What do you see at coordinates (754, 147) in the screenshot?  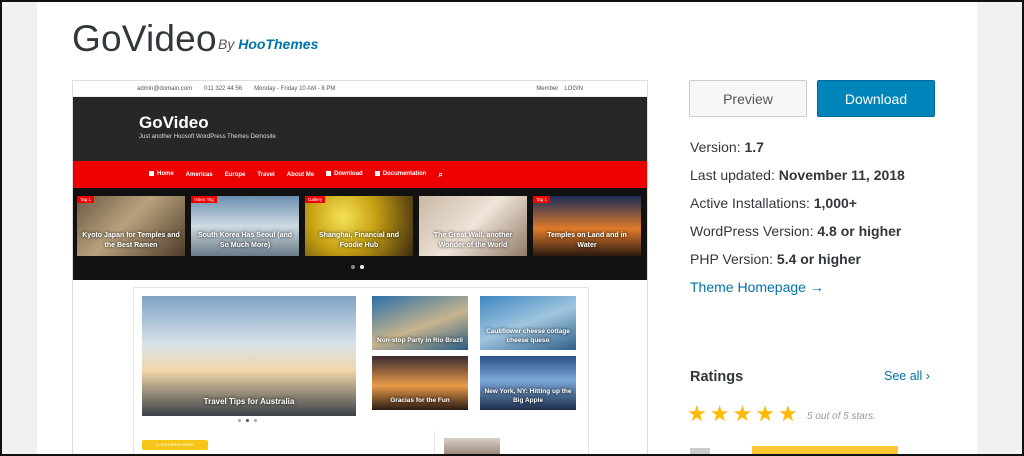 I see `version-value: 1.7` at bounding box center [754, 147].